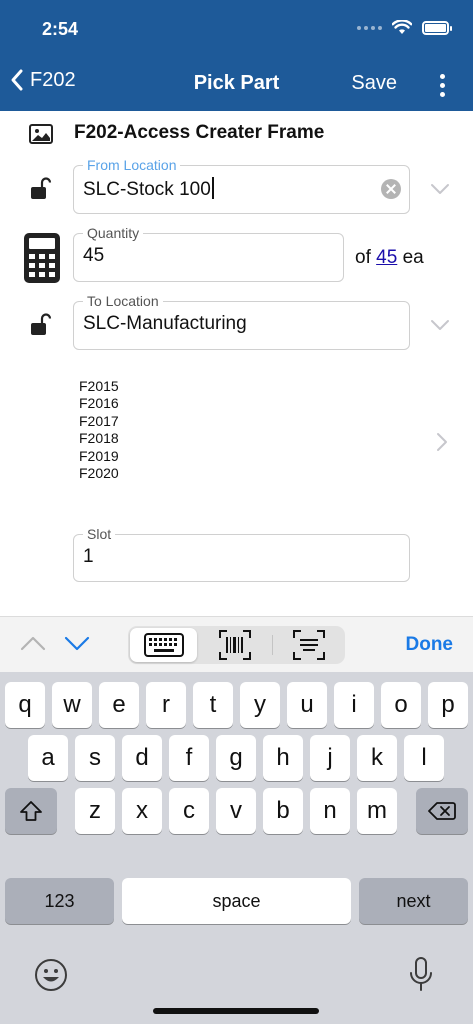 The image size is (473, 1024). What do you see at coordinates (165, 323) in the screenshot?
I see `to-location-value: SLC-Manufacturing` at bounding box center [165, 323].